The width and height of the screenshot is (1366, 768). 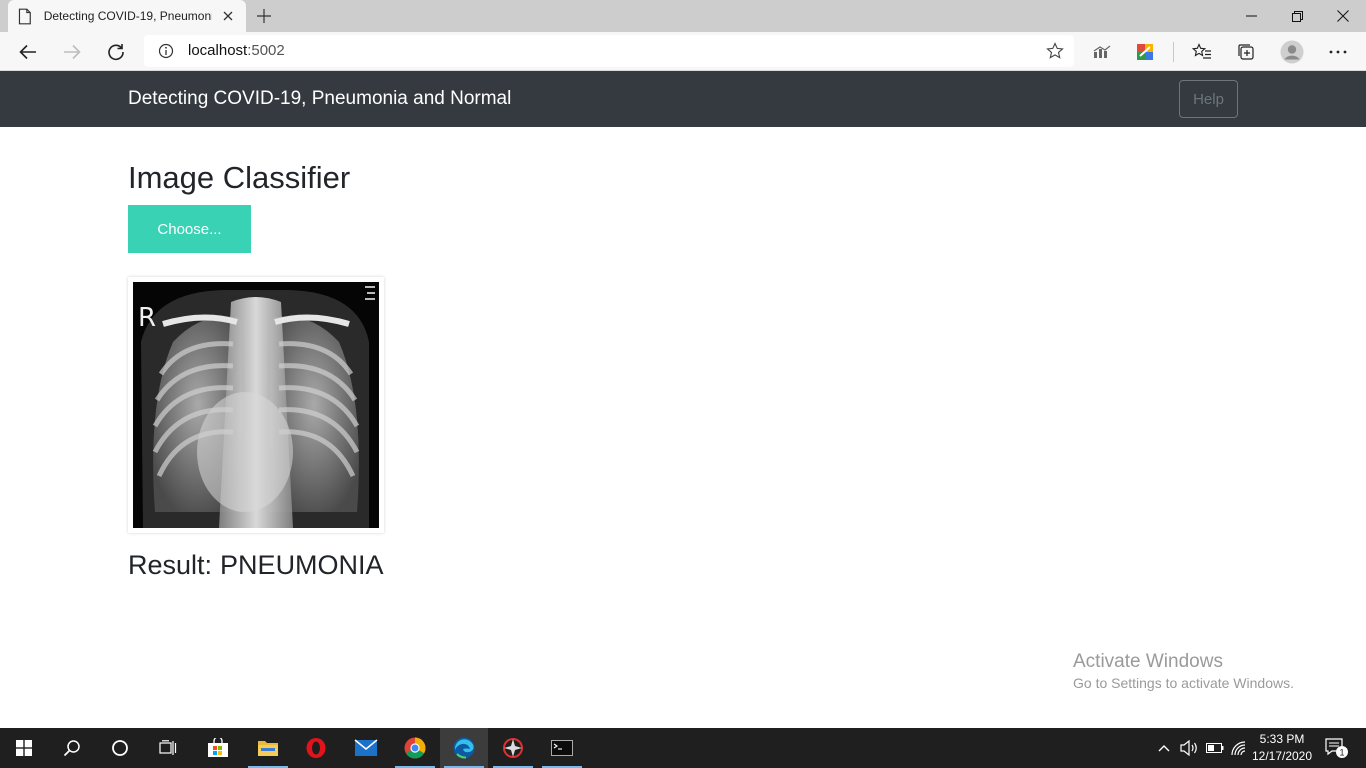 I want to click on help-button: Help, so click(x=1208, y=99).